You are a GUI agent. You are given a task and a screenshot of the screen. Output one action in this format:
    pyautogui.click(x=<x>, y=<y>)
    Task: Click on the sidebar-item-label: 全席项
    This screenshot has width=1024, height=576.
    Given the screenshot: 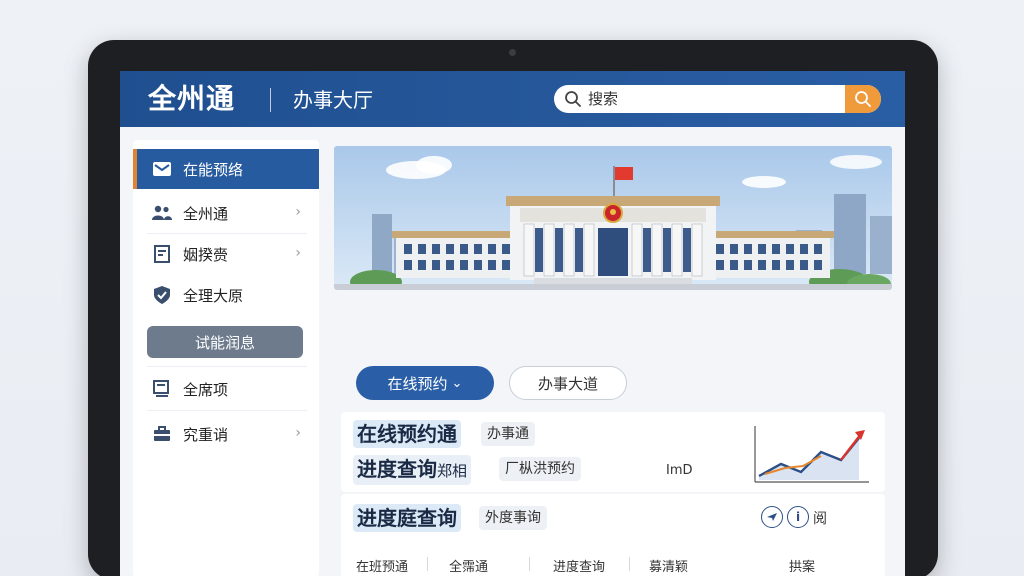 What is the action you would take?
    pyautogui.click(x=206, y=389)
    